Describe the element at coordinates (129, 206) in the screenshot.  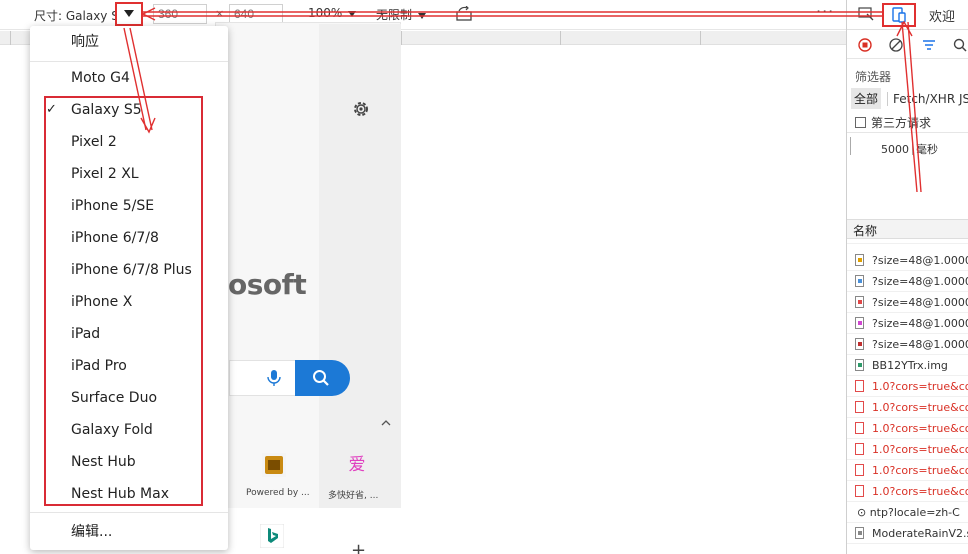
I see `menu-item-device: iPhone 5/SE` at that location.